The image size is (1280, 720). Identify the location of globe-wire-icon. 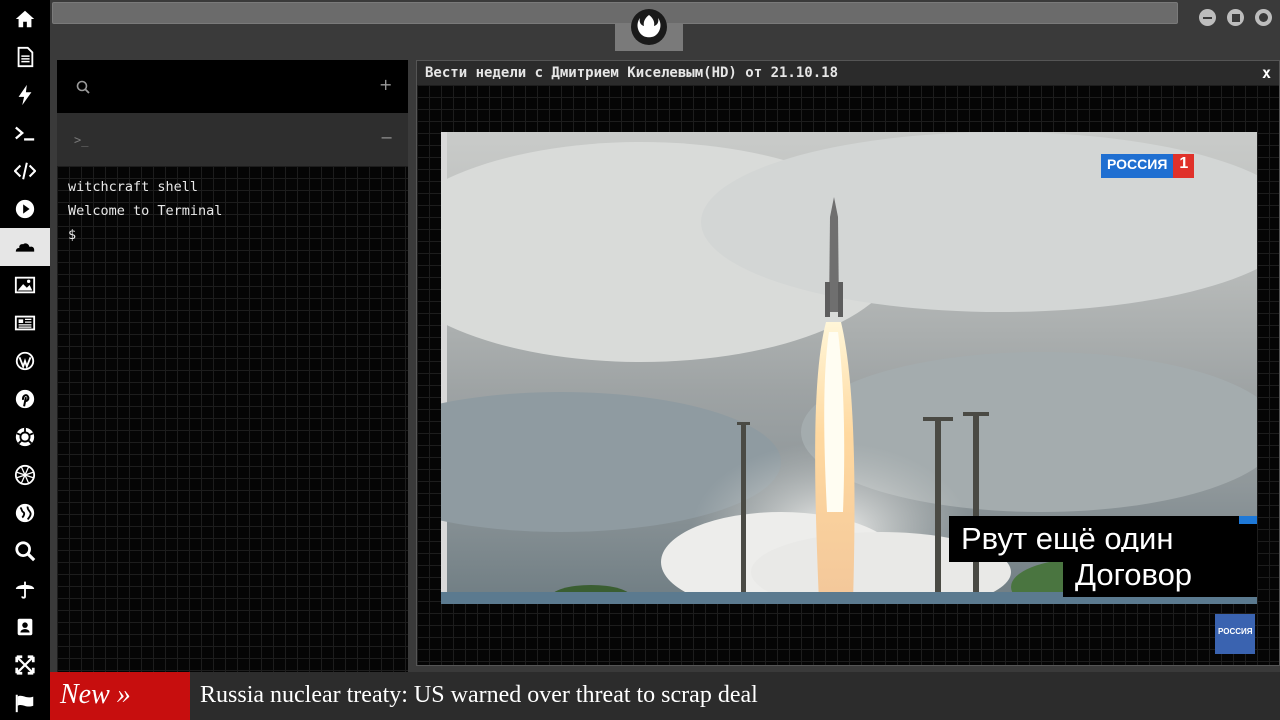
(25, 475).